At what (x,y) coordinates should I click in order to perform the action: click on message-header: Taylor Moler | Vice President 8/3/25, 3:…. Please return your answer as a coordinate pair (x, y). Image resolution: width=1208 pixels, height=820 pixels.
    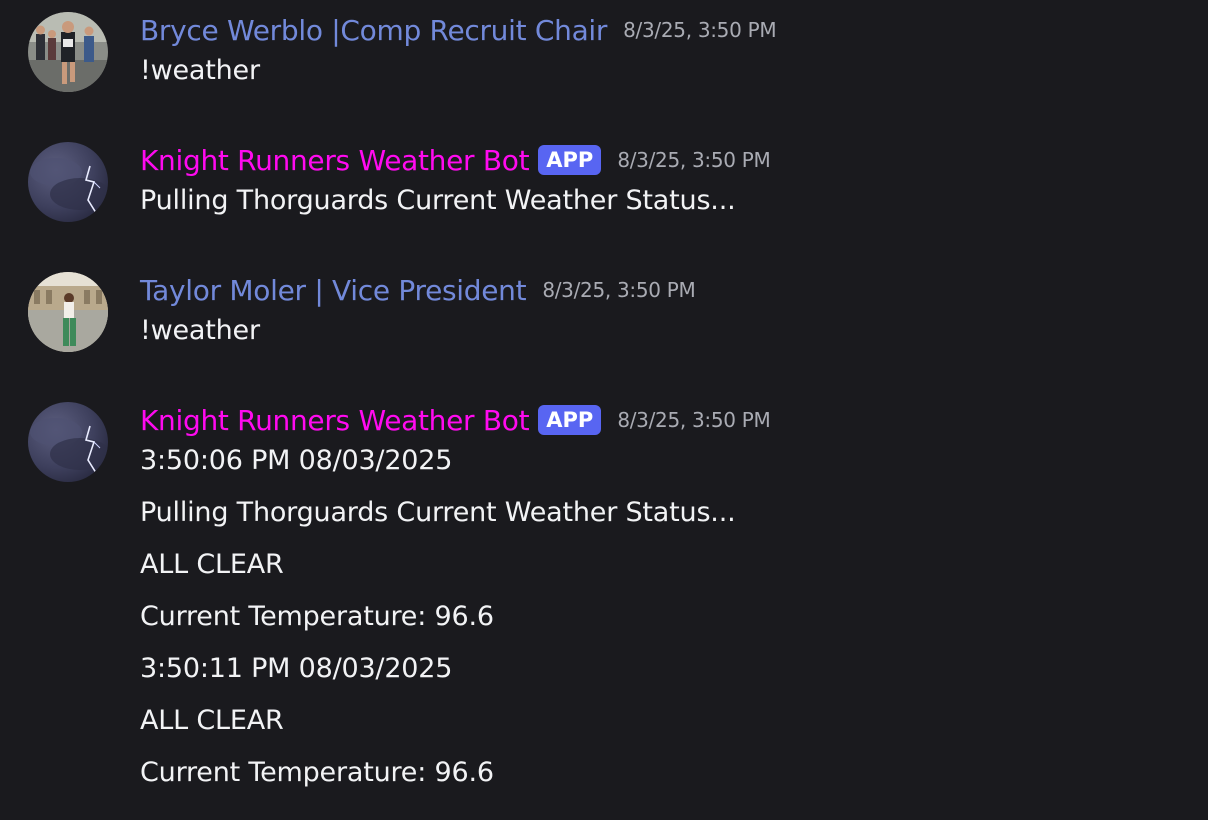
    Looking at the image, I should click on (418, 290).